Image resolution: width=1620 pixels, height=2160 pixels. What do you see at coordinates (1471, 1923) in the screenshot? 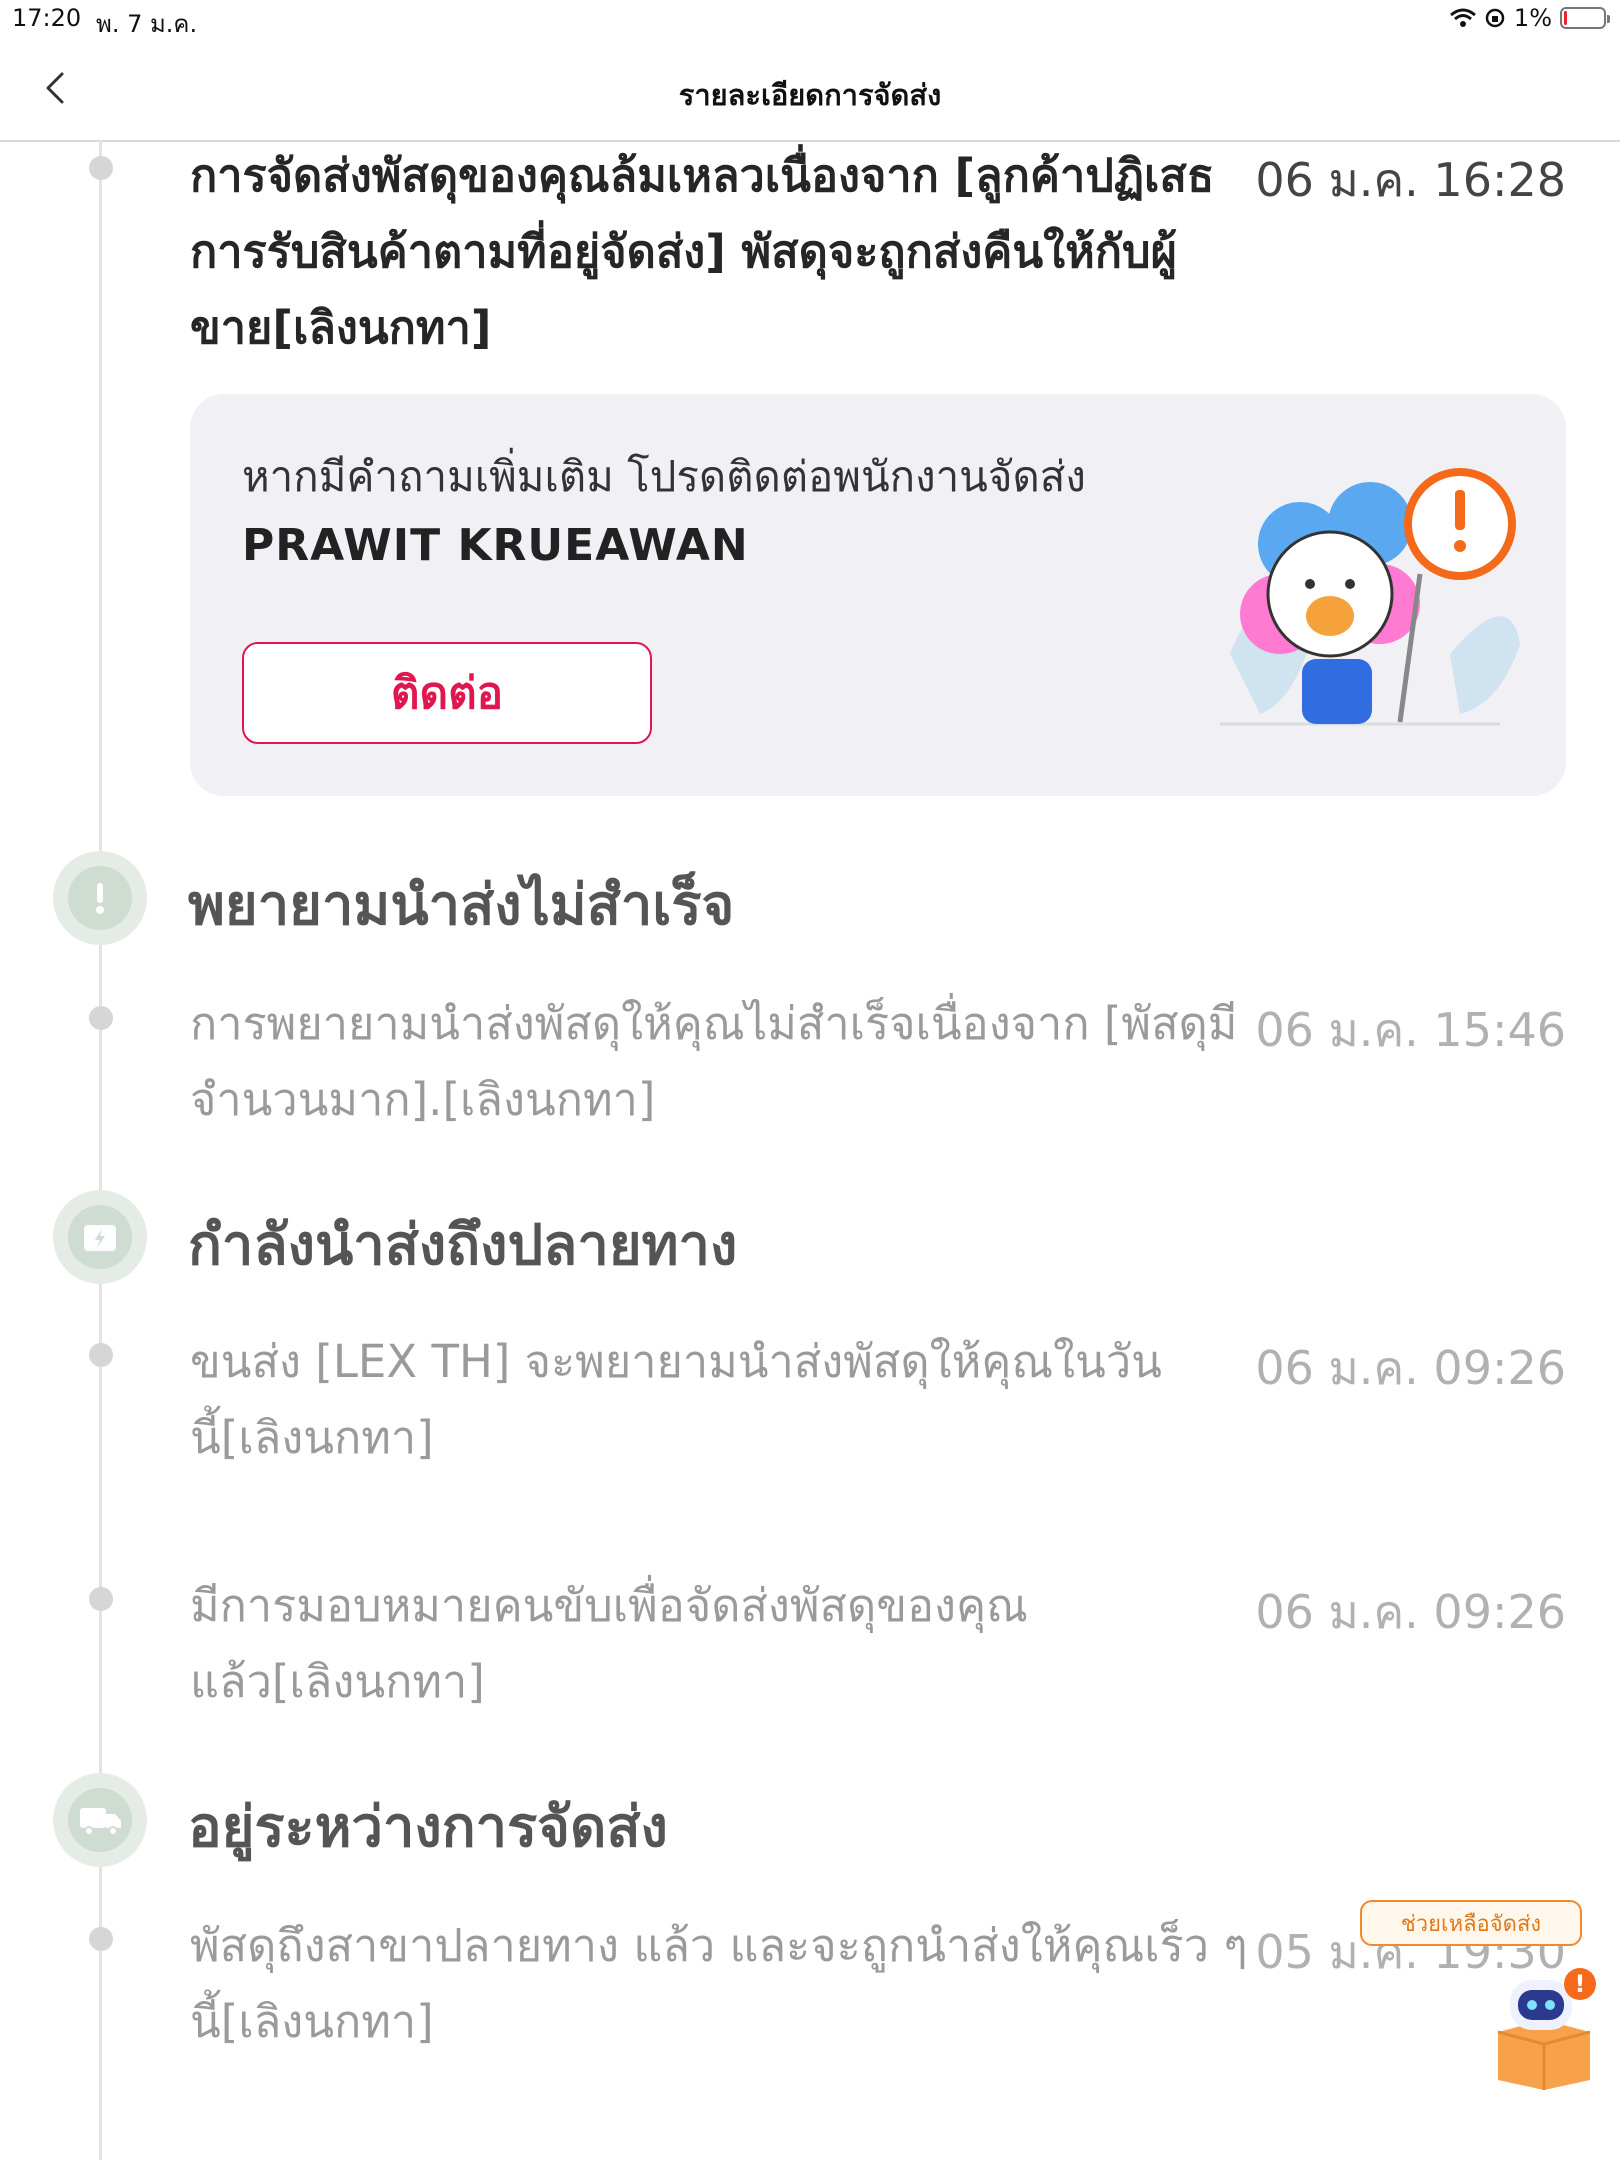
I see `delivery-help-label: ช่วยเหลือจัดส่ง` at bounding box center [1471, 1923].